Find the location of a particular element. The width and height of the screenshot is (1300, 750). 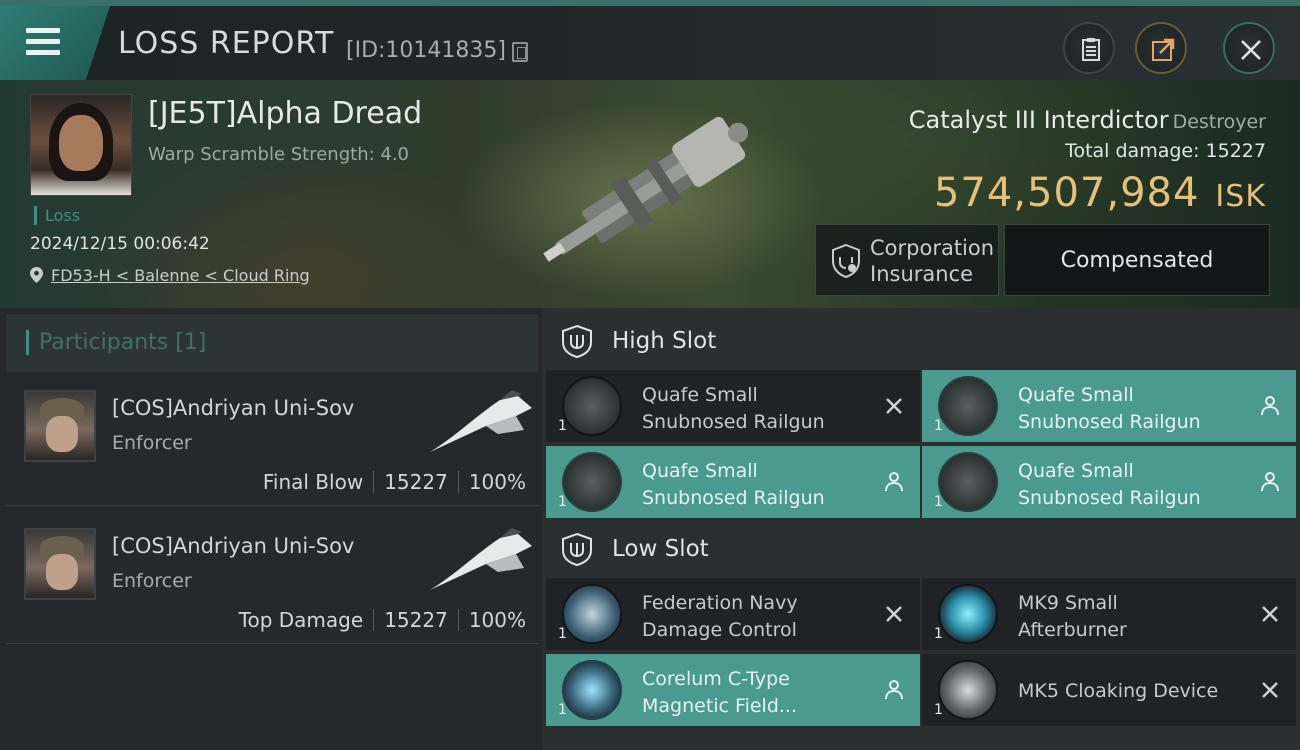

top-bar: LOSS REPORT [ID:10141835] is located at coordinates (650, 40).